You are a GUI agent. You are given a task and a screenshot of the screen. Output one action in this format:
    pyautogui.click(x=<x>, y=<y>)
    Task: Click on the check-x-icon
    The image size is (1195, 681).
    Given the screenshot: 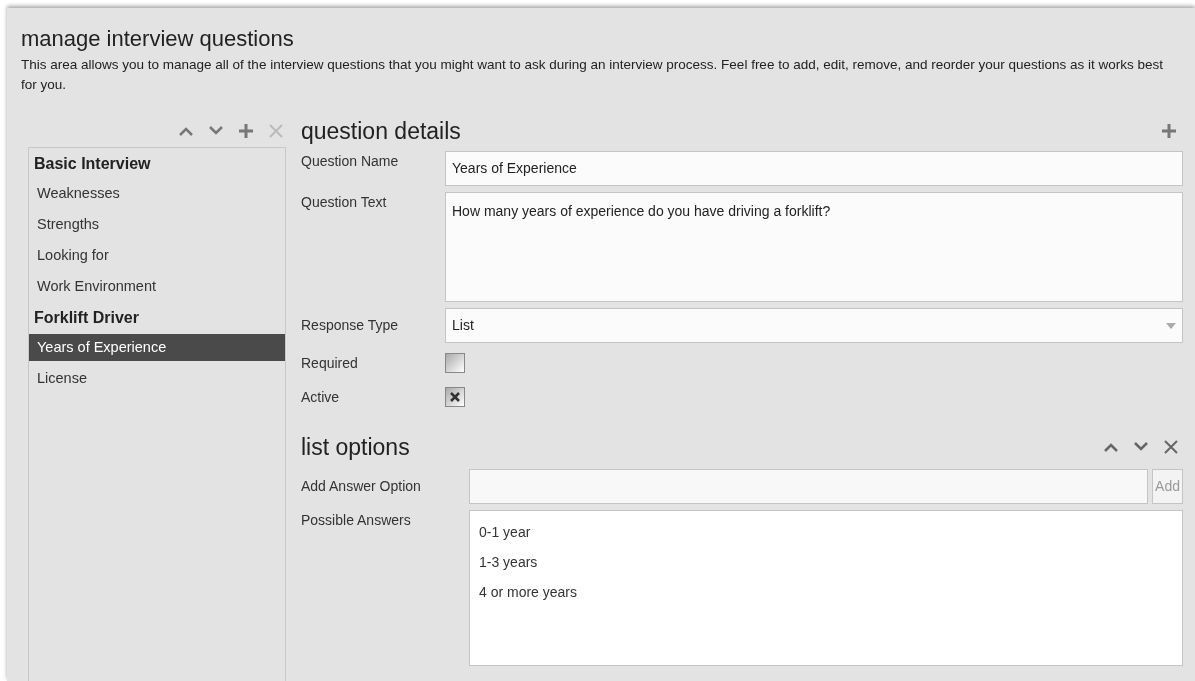 What is the action you would take?
    pyautogui.click(x=455, y=397)
    